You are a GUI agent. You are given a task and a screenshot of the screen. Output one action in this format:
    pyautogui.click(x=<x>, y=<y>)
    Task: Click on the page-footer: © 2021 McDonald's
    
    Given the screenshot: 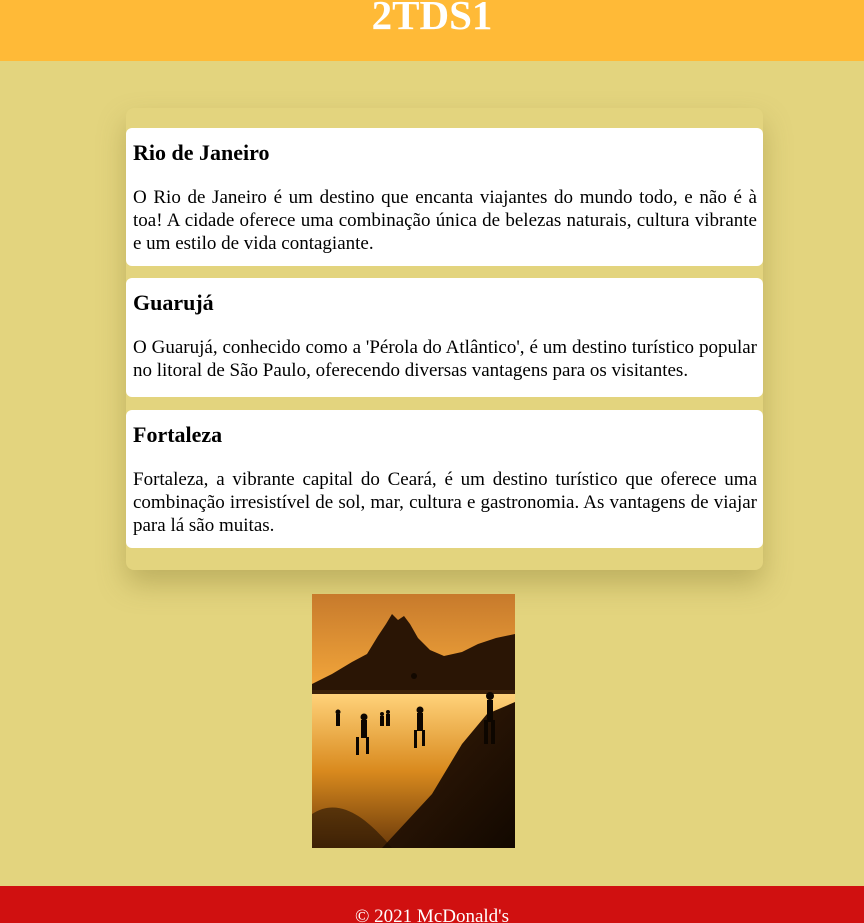 What is the action you would take?
    pyautogui.click(x=432, y=904)
    